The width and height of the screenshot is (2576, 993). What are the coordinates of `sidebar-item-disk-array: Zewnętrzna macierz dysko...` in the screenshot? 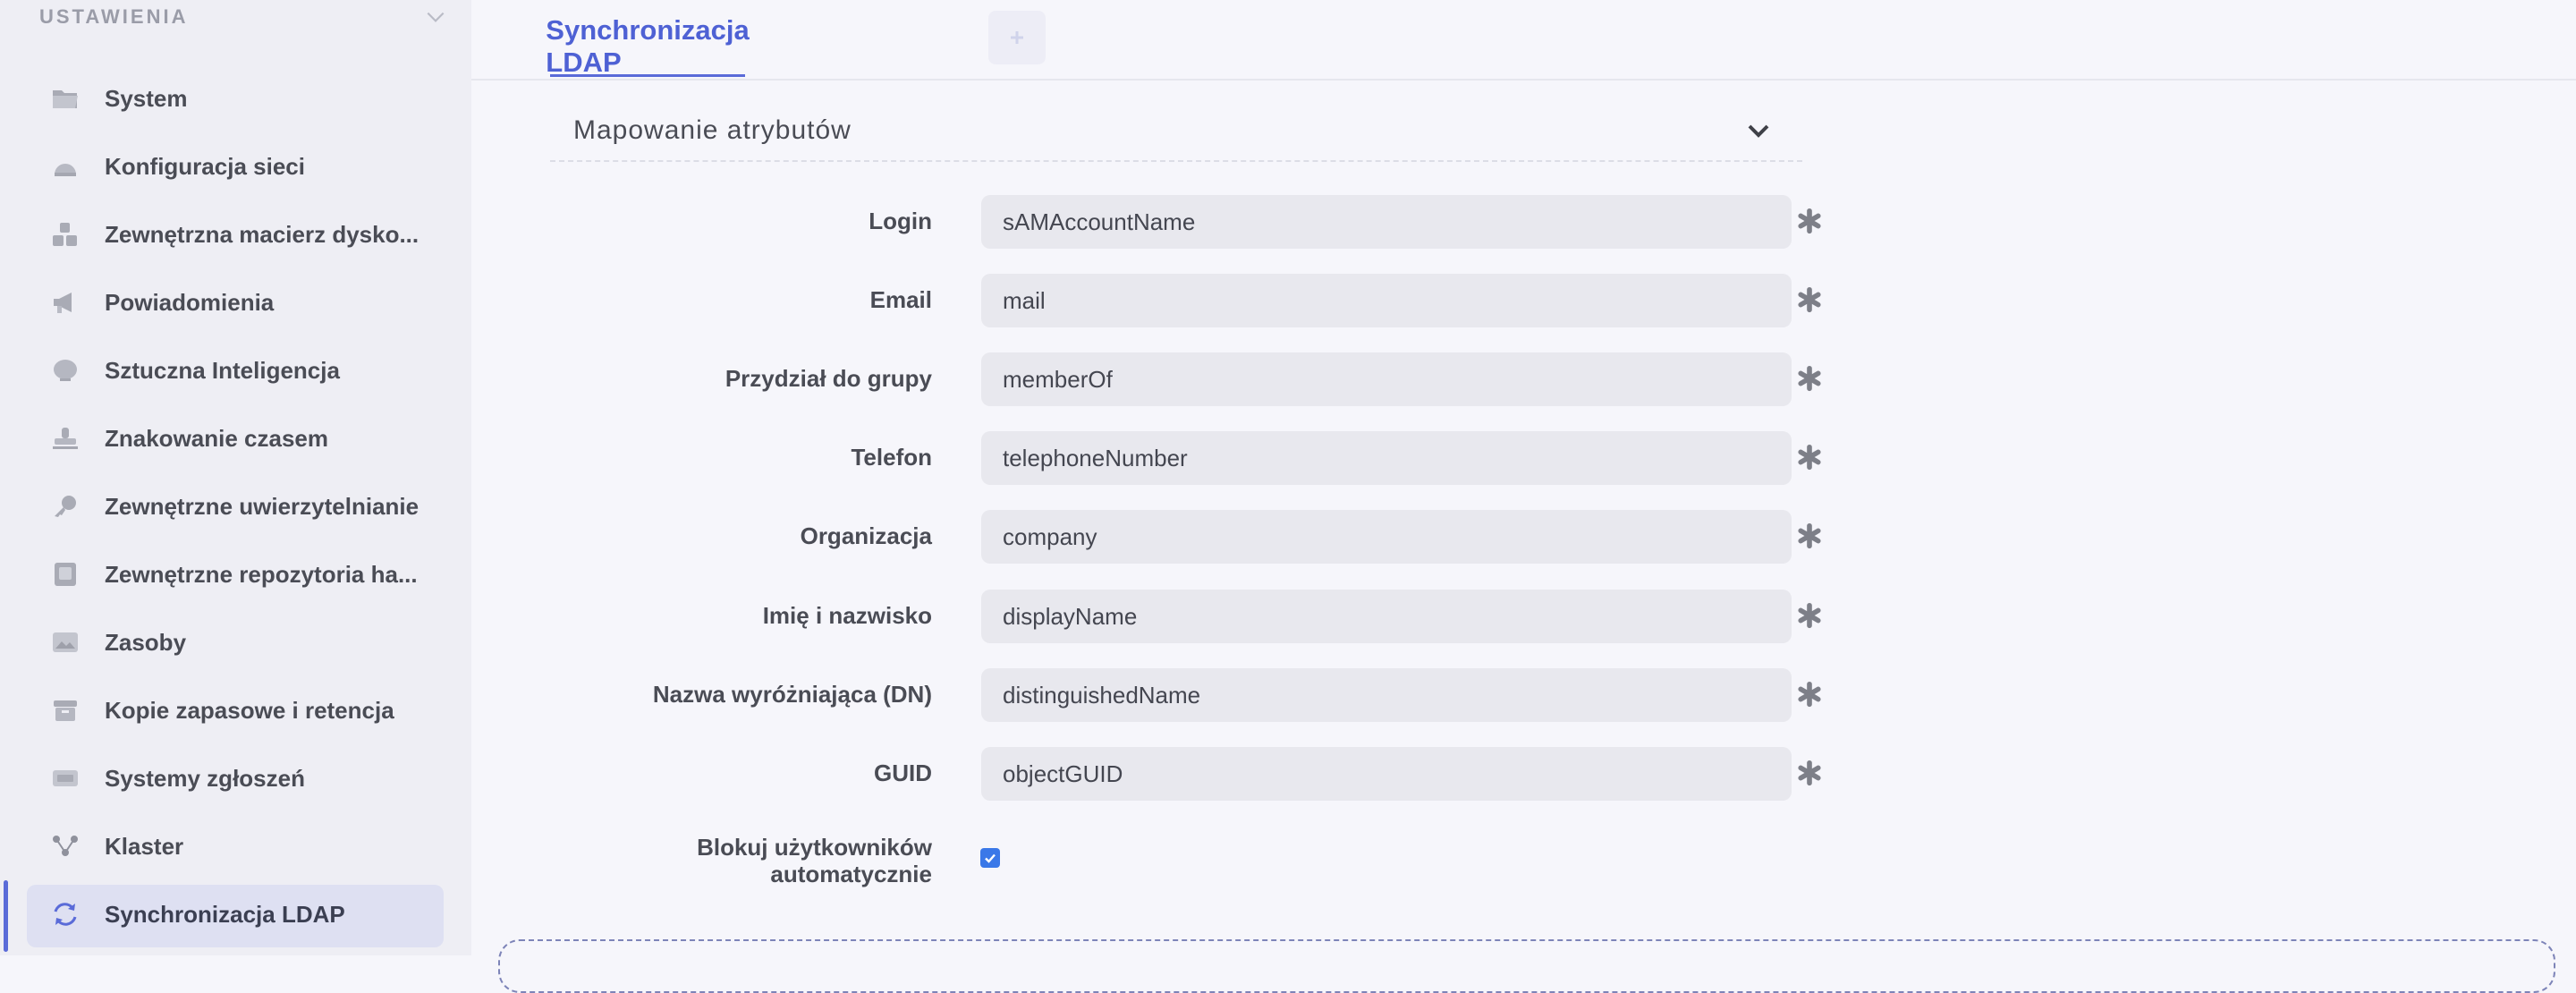 It's located at (235, 234).